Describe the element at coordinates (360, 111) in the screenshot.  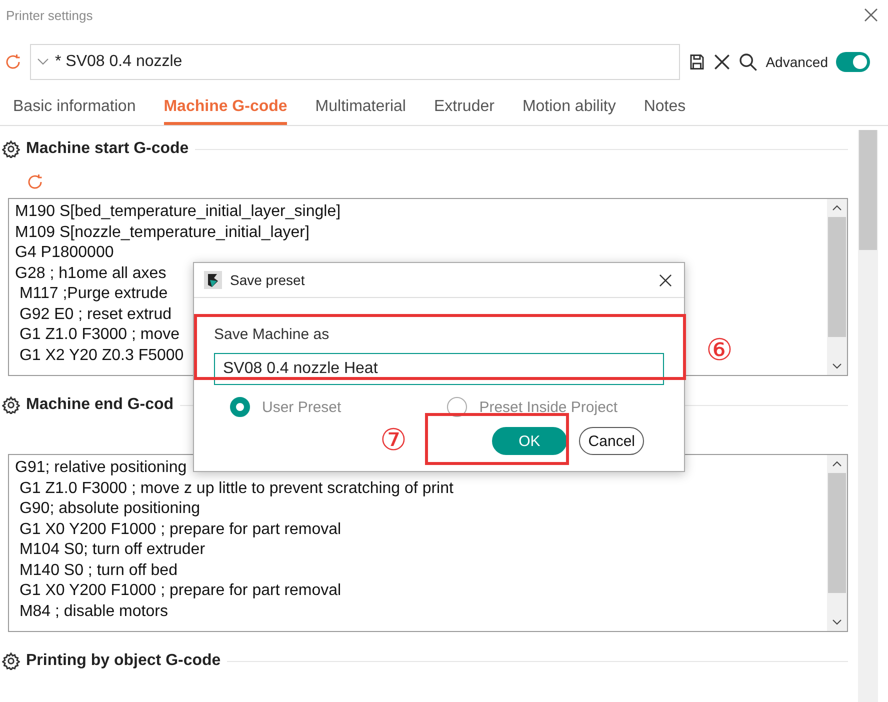
I see `tab: Multimaterial` at that location.